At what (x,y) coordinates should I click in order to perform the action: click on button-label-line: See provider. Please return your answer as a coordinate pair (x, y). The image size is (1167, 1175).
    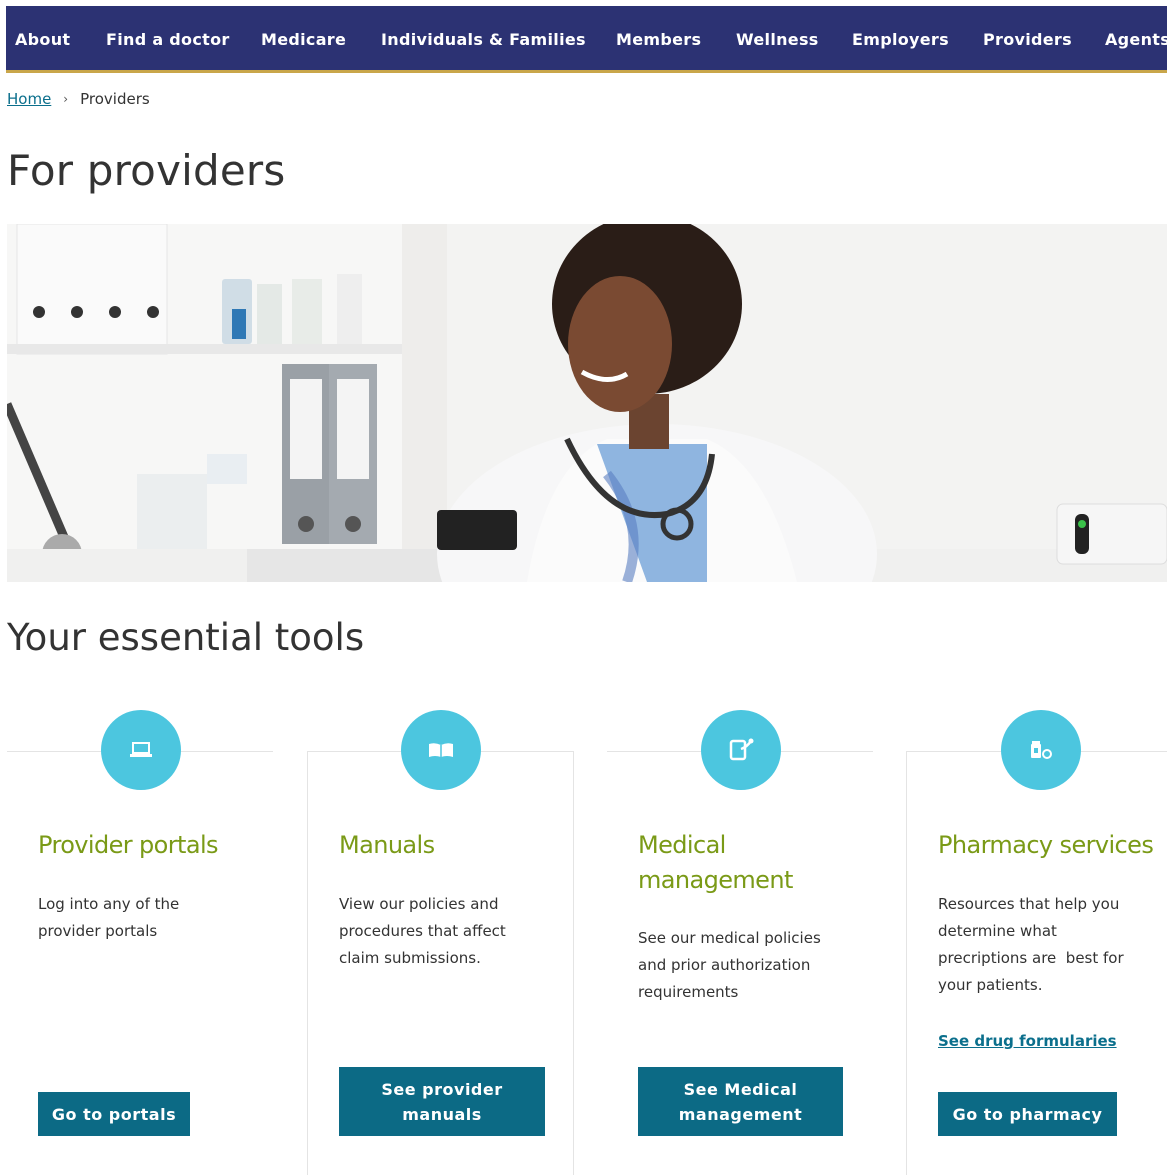
    Looking at the image, I should click on (442, 1089).